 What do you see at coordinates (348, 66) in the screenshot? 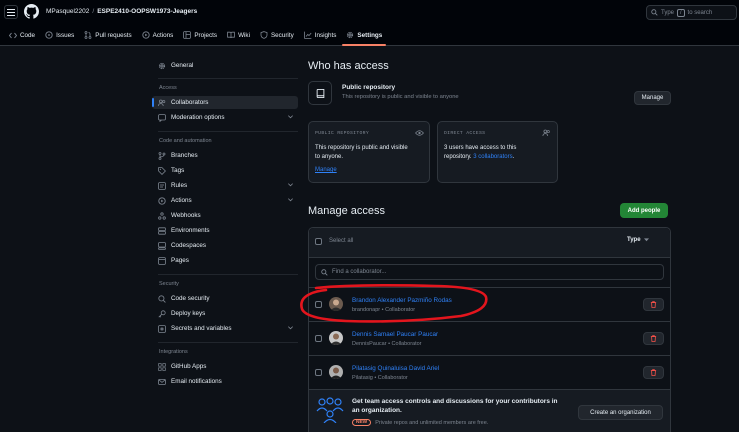
I see `who-has-access-title: Who has access` at bounding box center [348, 66].